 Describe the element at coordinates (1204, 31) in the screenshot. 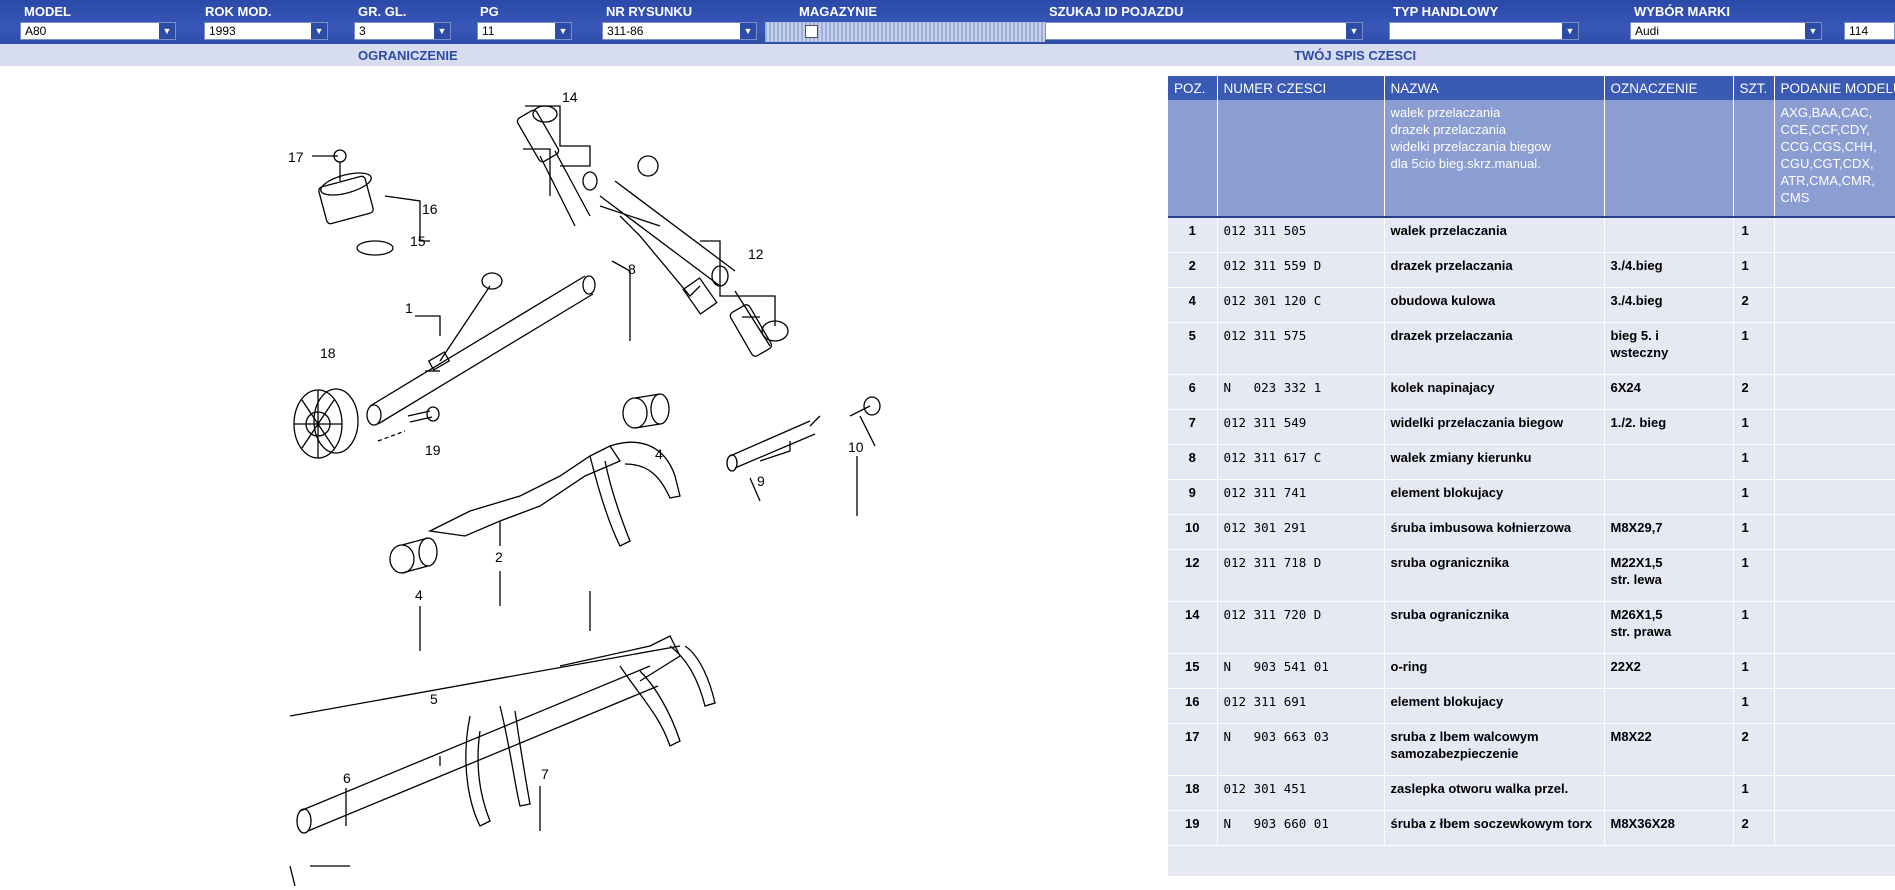

I see `vehicle-id-select: ▼` at that location.